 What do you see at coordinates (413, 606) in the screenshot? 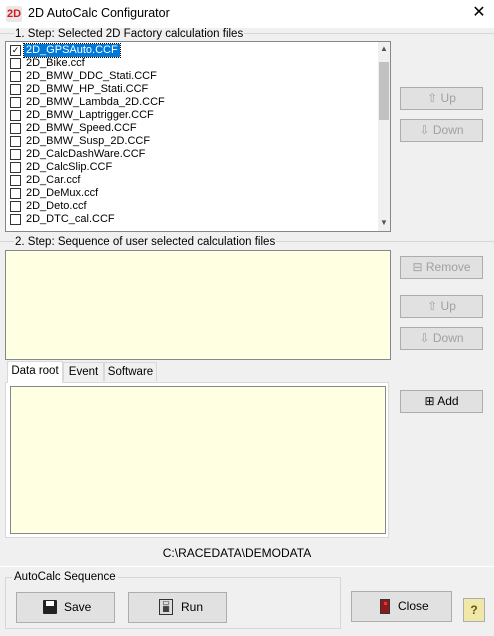
I see `close-label: Close` at bounding box center [413, 606].